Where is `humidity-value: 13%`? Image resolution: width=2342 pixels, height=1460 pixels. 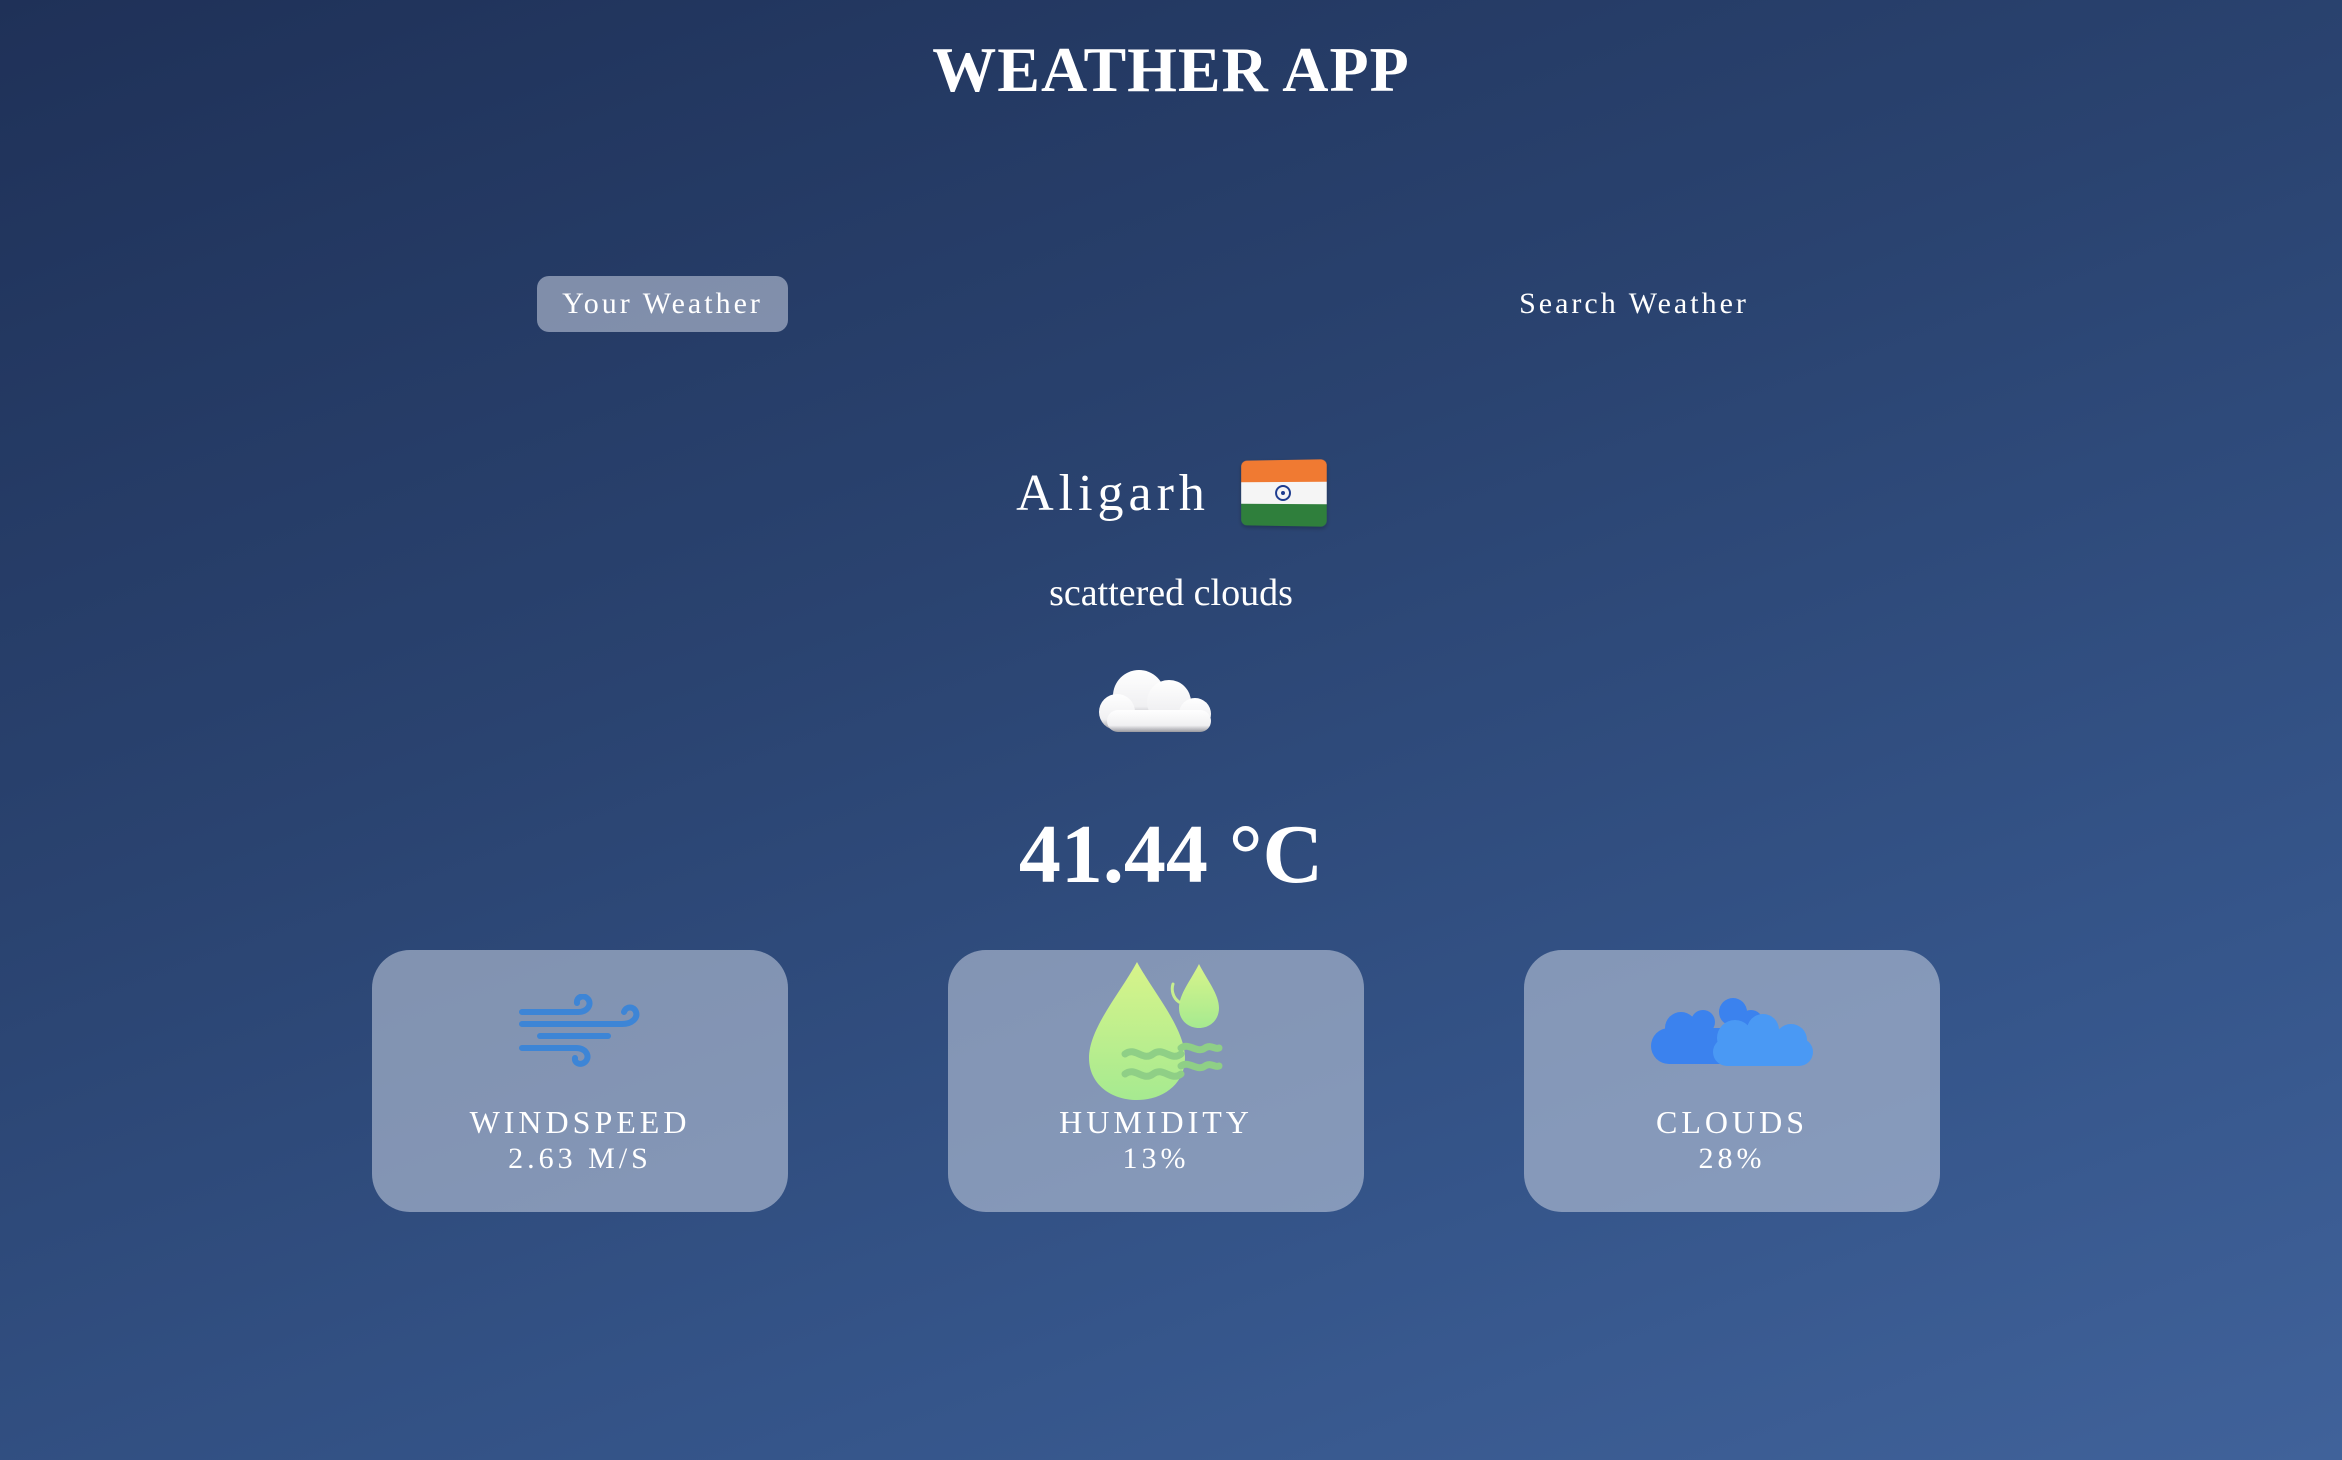 humidity-value: 13% is located at coordinates (1156, 1158).